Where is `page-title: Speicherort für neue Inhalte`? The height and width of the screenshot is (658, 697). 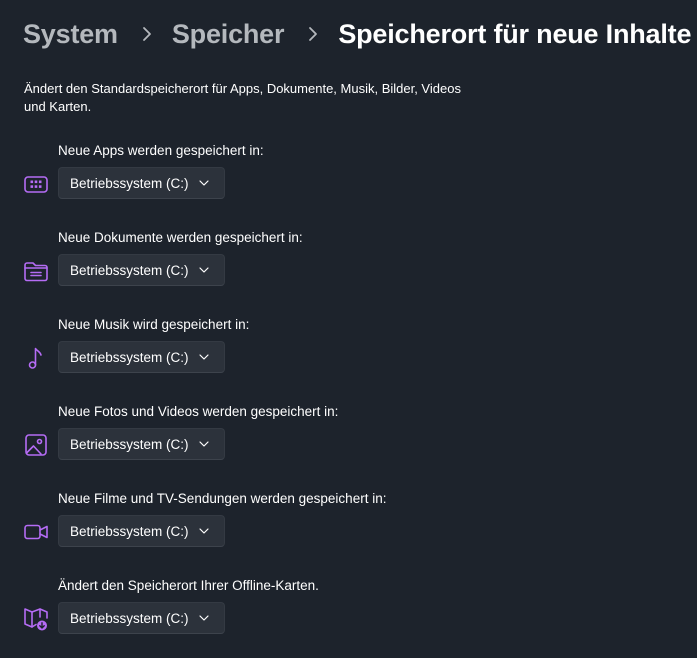
page-title: Speicherort für neue Inhalte is located at coordinates (515, 33).